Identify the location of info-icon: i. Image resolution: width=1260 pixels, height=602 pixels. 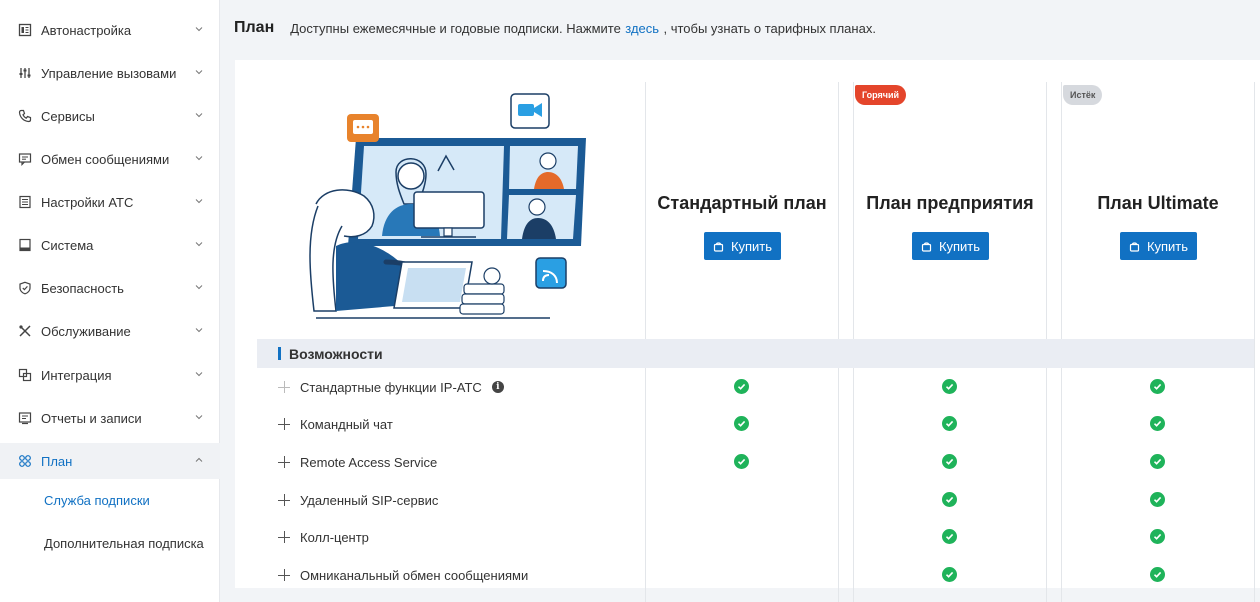
(497, 387).